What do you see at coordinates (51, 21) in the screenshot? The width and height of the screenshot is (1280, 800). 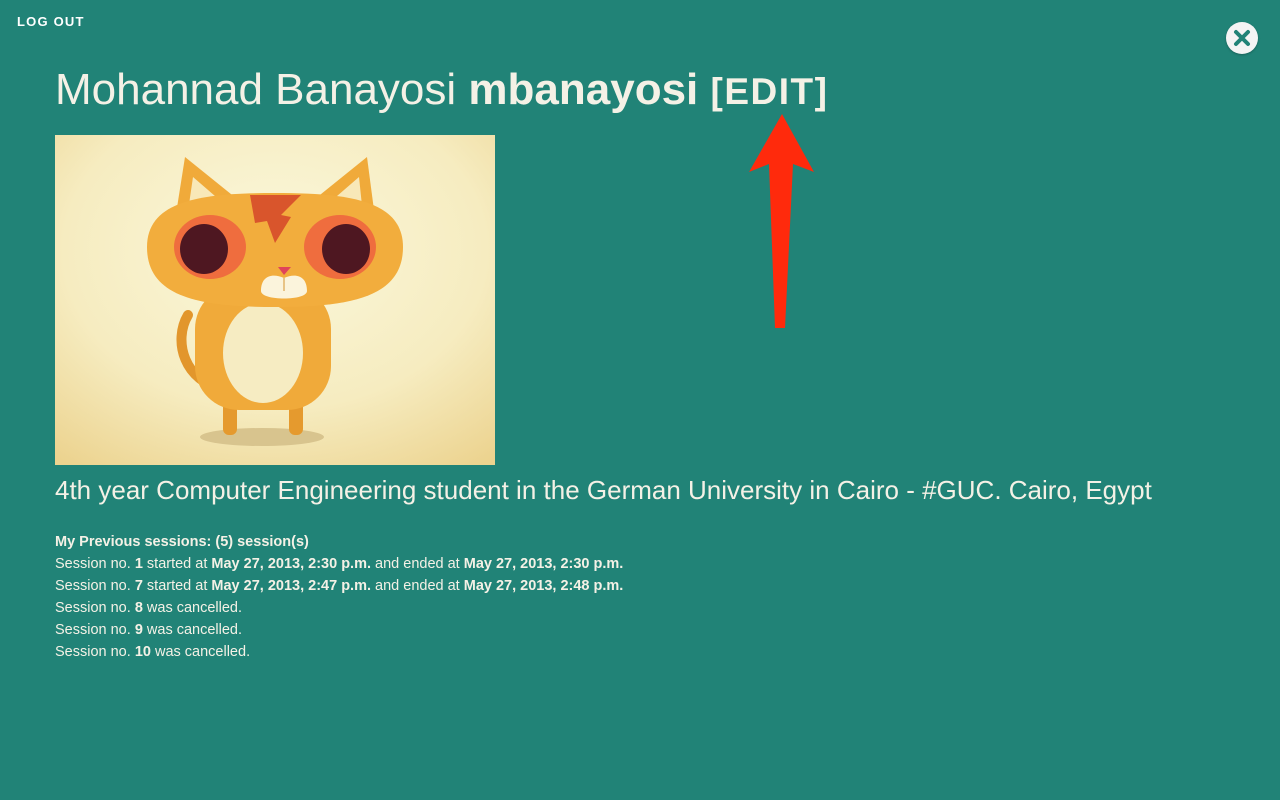 I see `logout-link: LOG OUT` at bounding box center [51, 21].